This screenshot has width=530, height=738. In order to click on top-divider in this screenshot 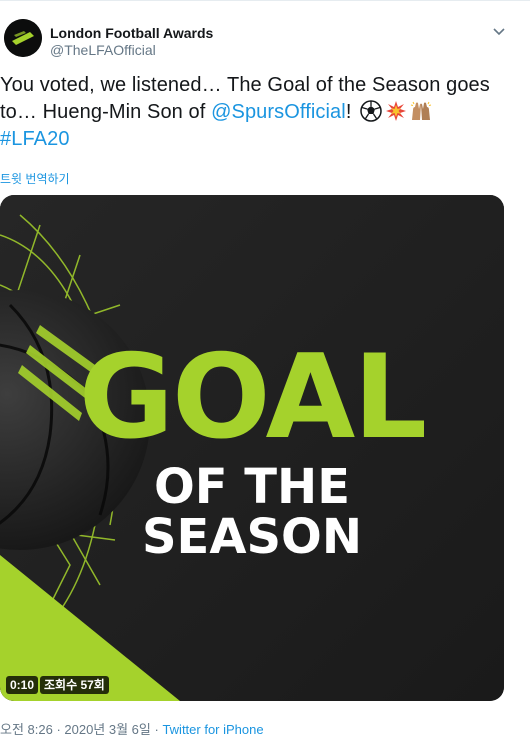, I will do `click(265, 0)`.